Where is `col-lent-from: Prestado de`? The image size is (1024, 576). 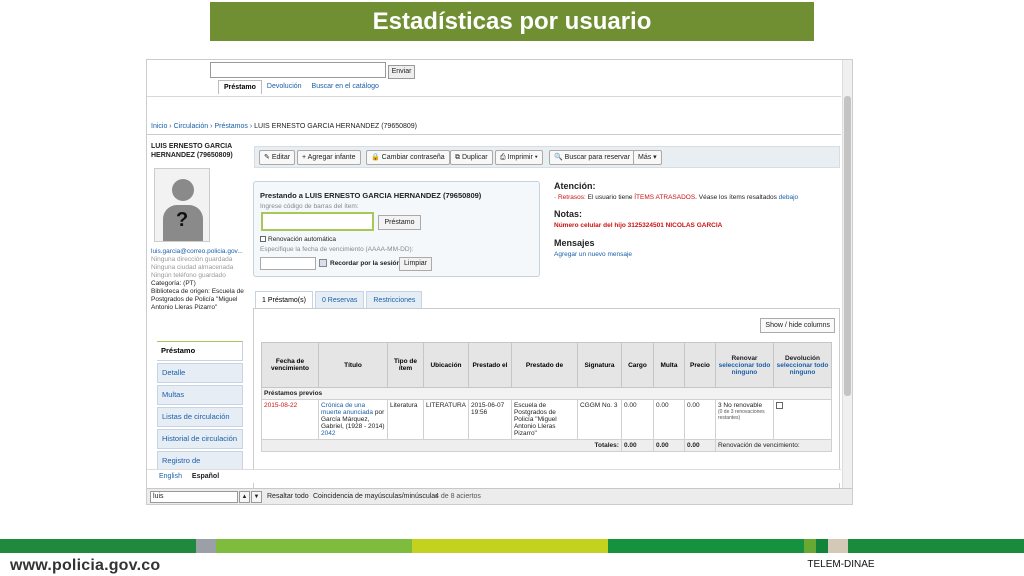 col-lent-from: Prestado de is located at coordinates (544, 365).